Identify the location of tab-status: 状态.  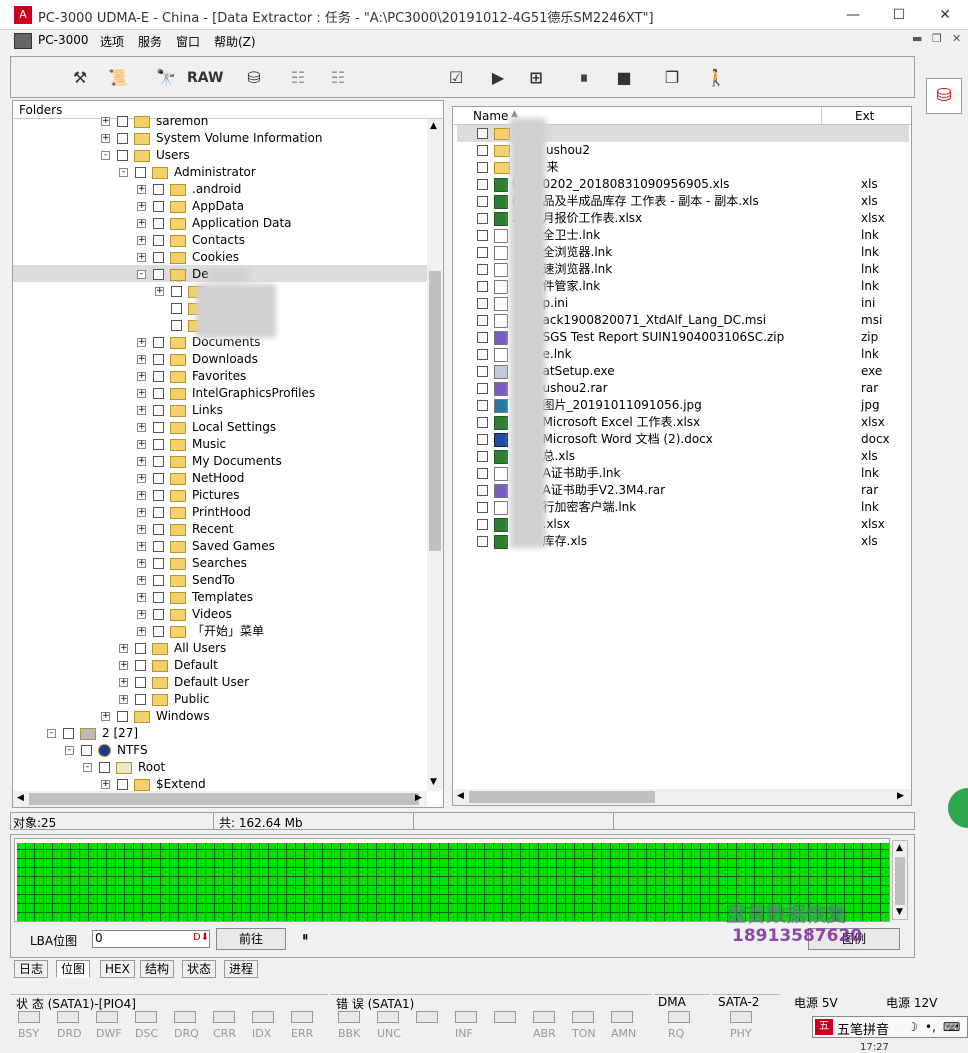
(199, 969).